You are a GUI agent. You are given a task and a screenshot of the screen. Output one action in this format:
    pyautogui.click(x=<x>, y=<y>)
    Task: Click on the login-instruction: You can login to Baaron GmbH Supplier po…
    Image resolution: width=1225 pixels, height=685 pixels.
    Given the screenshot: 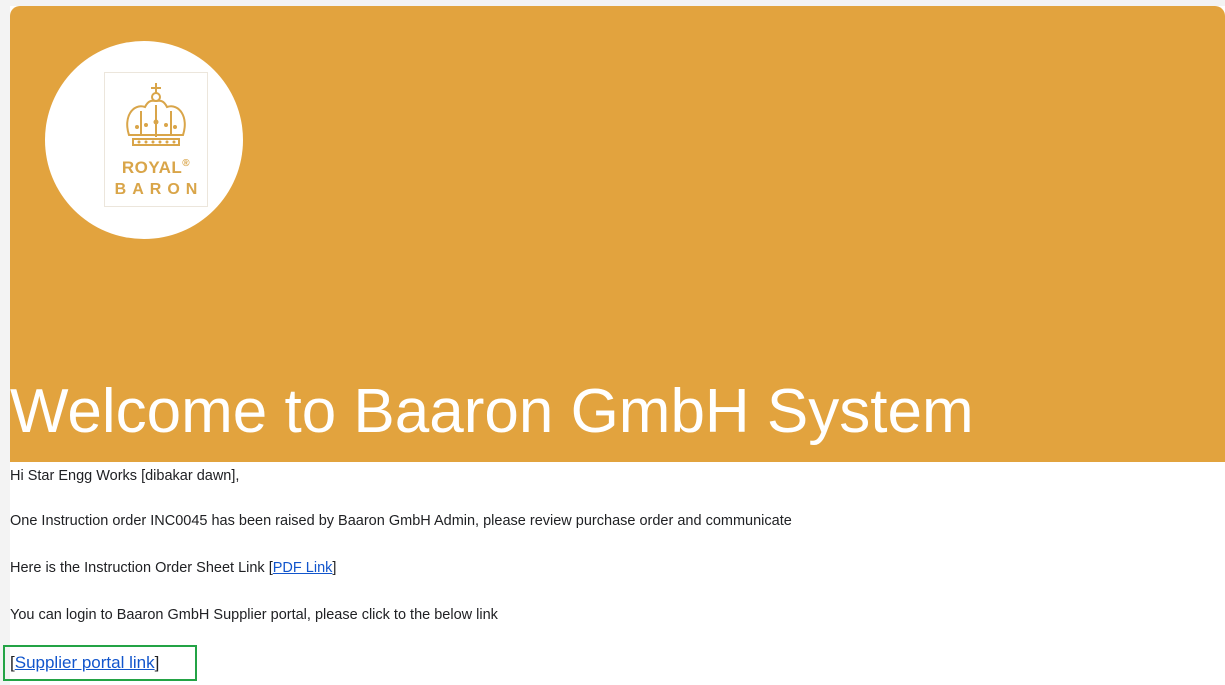 What is the action you would take?
    pyautogui.click(x=254, y=615)
    